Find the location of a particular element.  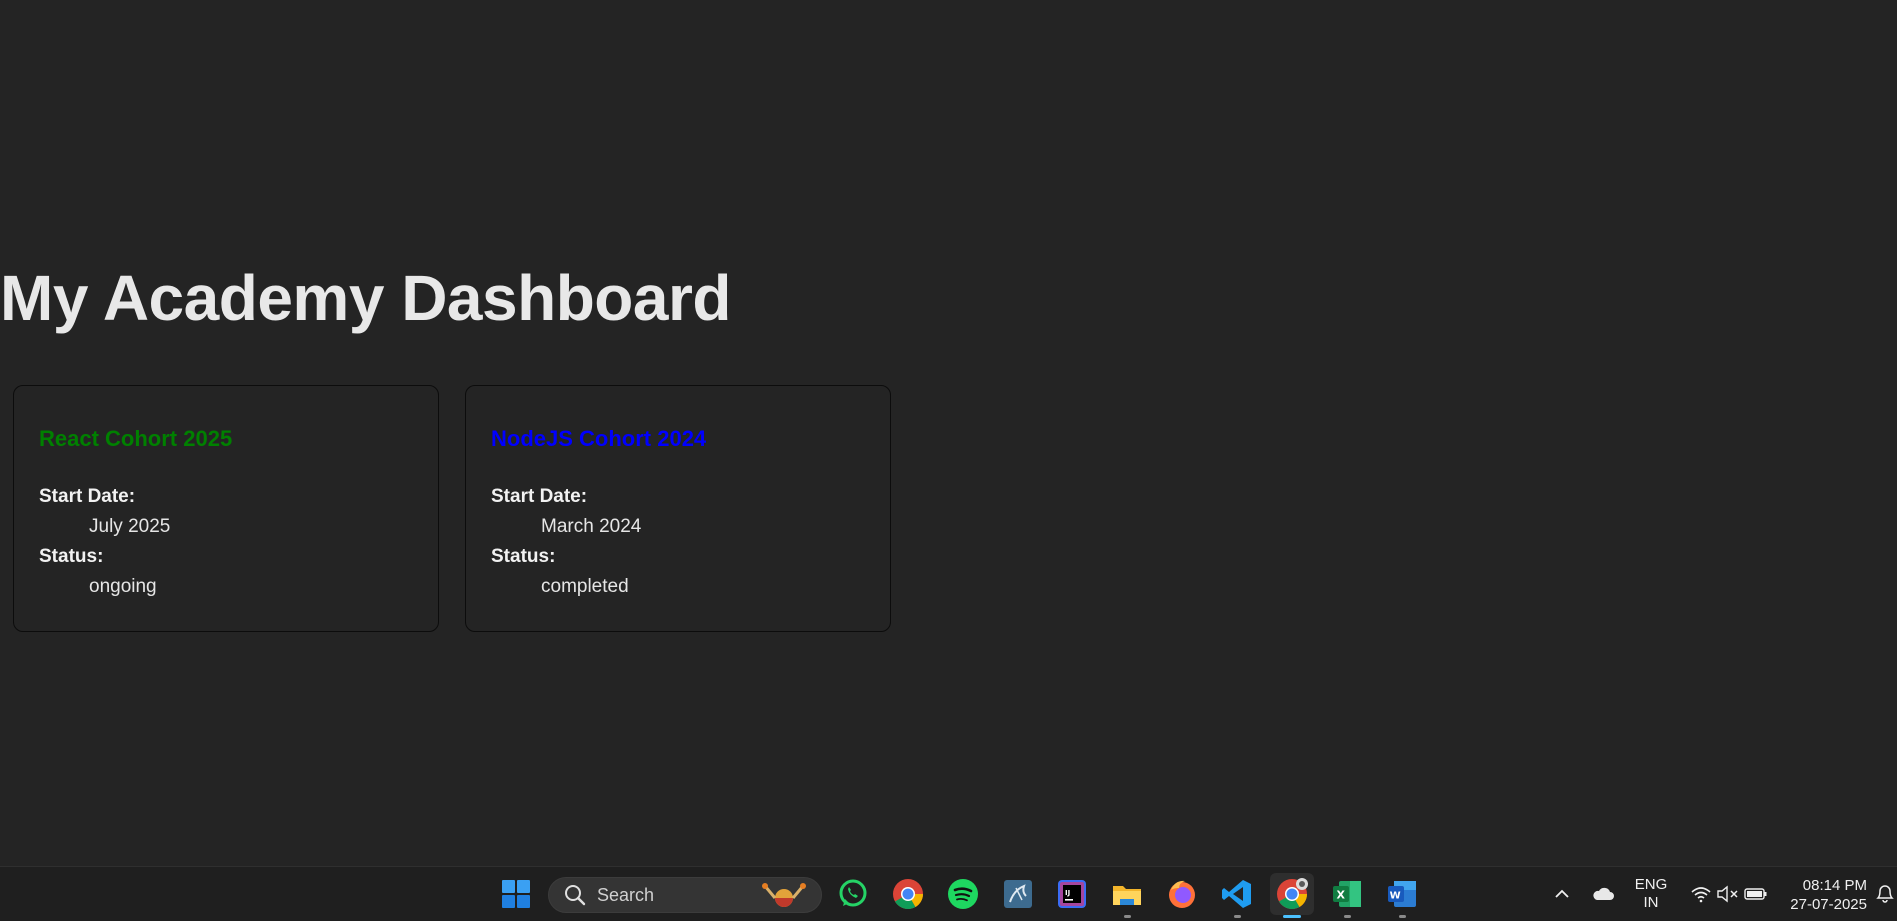

taskbar-vscode is located at coordinates (1237, 895).